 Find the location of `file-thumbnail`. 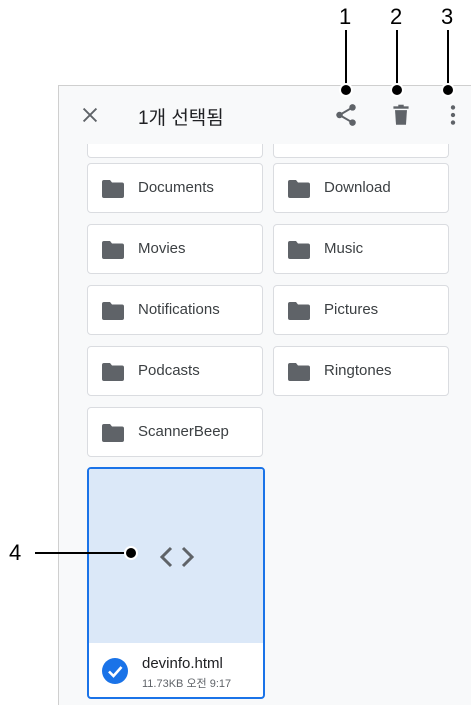

file-thumbnail is located at coordinates (176, 556).